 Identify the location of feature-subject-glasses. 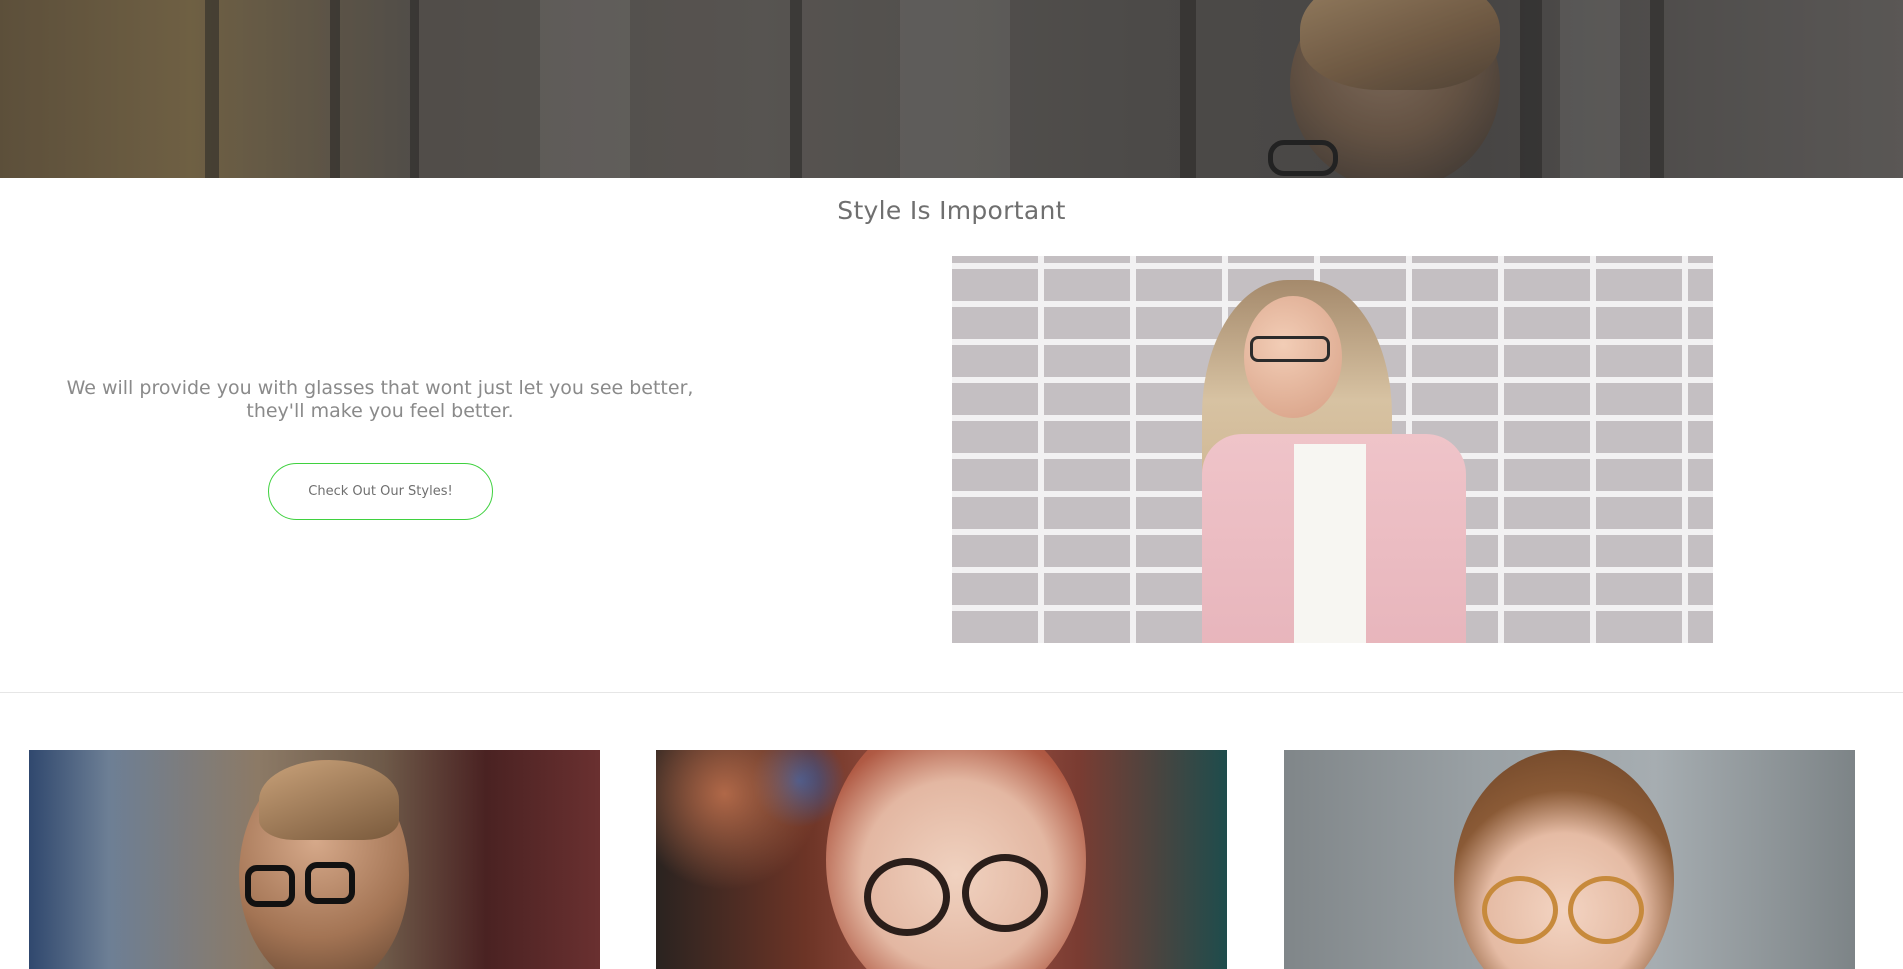
(1290, 349).